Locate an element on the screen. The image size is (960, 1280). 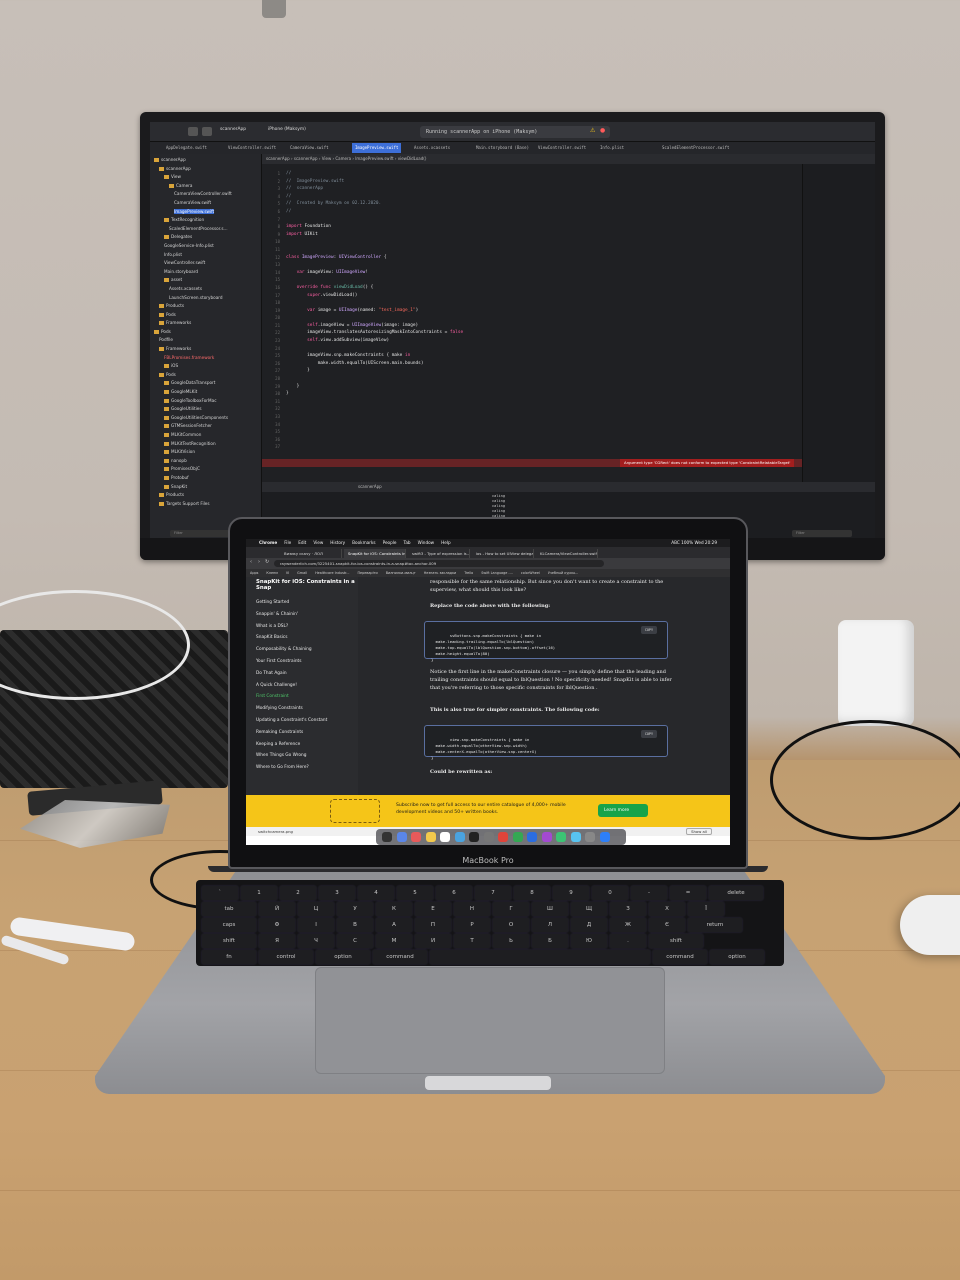
keyboard-key: Й is located at coordinates (277, 909).